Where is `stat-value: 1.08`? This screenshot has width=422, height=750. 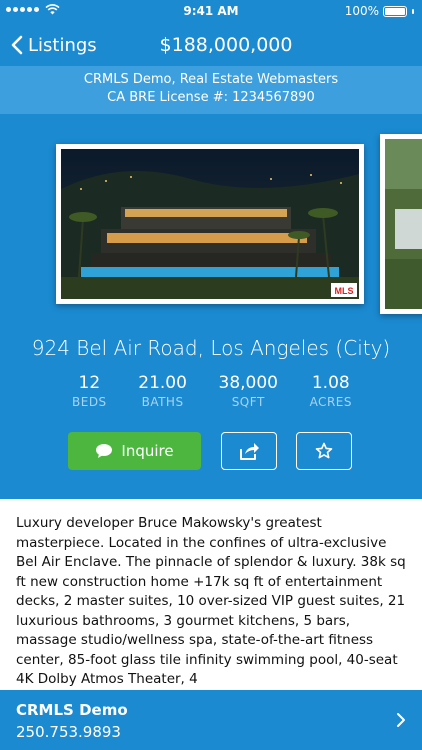 stat-value: 1.08 is located at coordinates (330, 383).